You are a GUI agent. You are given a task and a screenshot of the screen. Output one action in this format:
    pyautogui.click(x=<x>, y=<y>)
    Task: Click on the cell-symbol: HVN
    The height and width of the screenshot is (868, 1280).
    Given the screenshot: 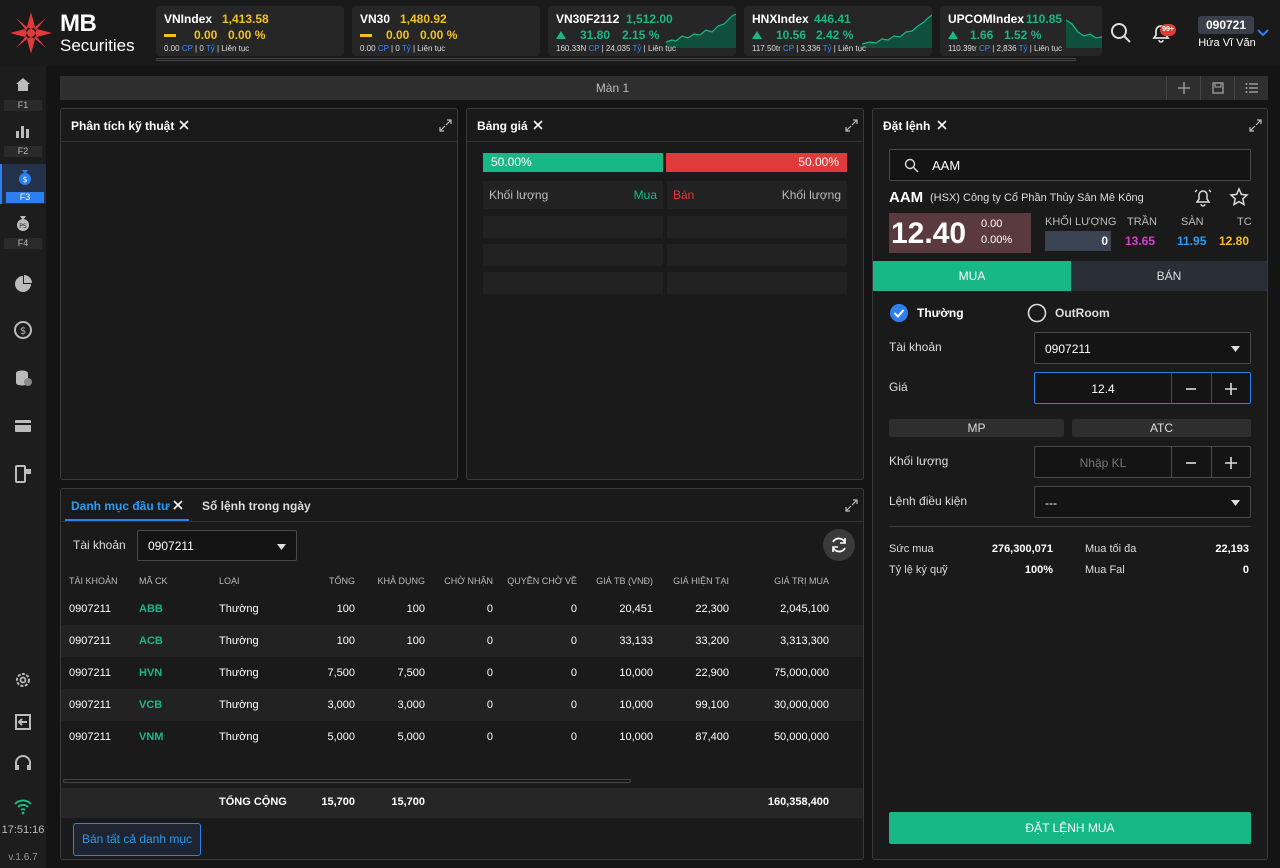 What is the action you would take?
    pyautogui.click(x=150, y=673)
    